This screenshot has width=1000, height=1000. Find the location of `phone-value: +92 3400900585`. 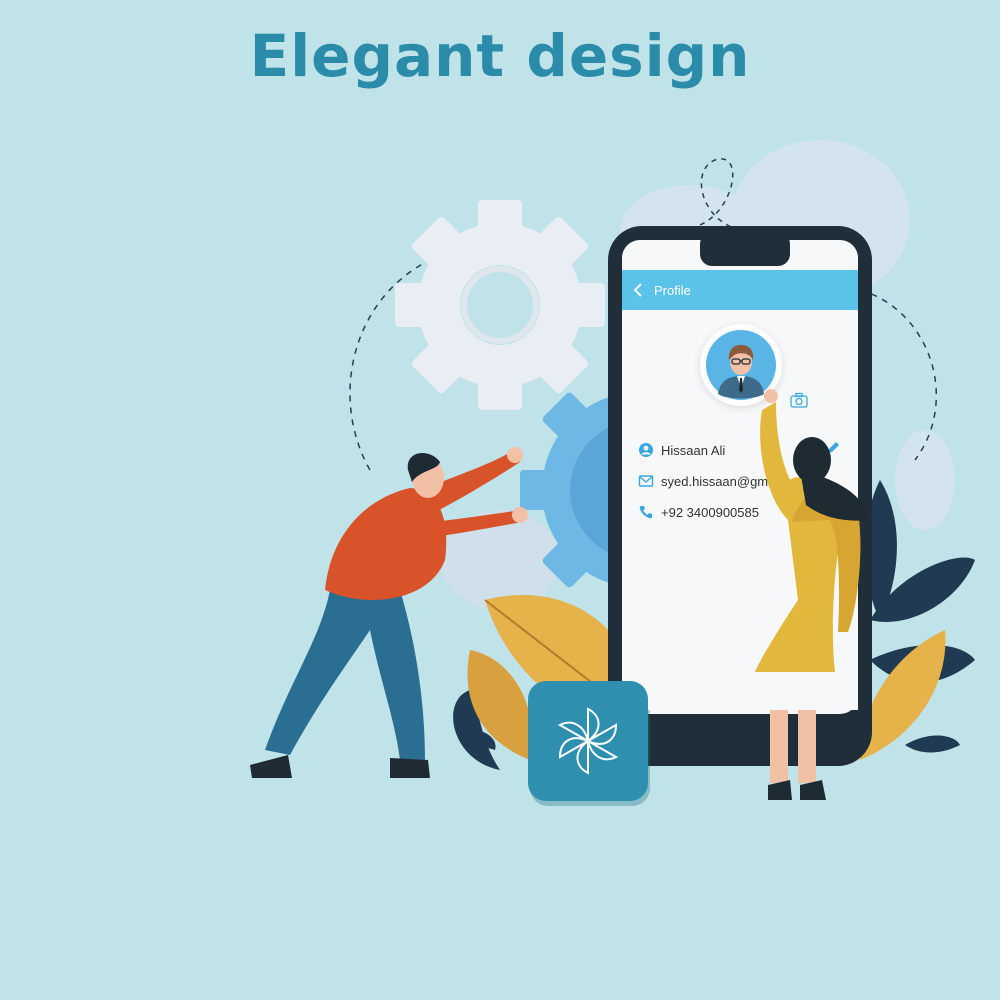

phone-value: +92 3400900585 is located at coordinates (710, 512).